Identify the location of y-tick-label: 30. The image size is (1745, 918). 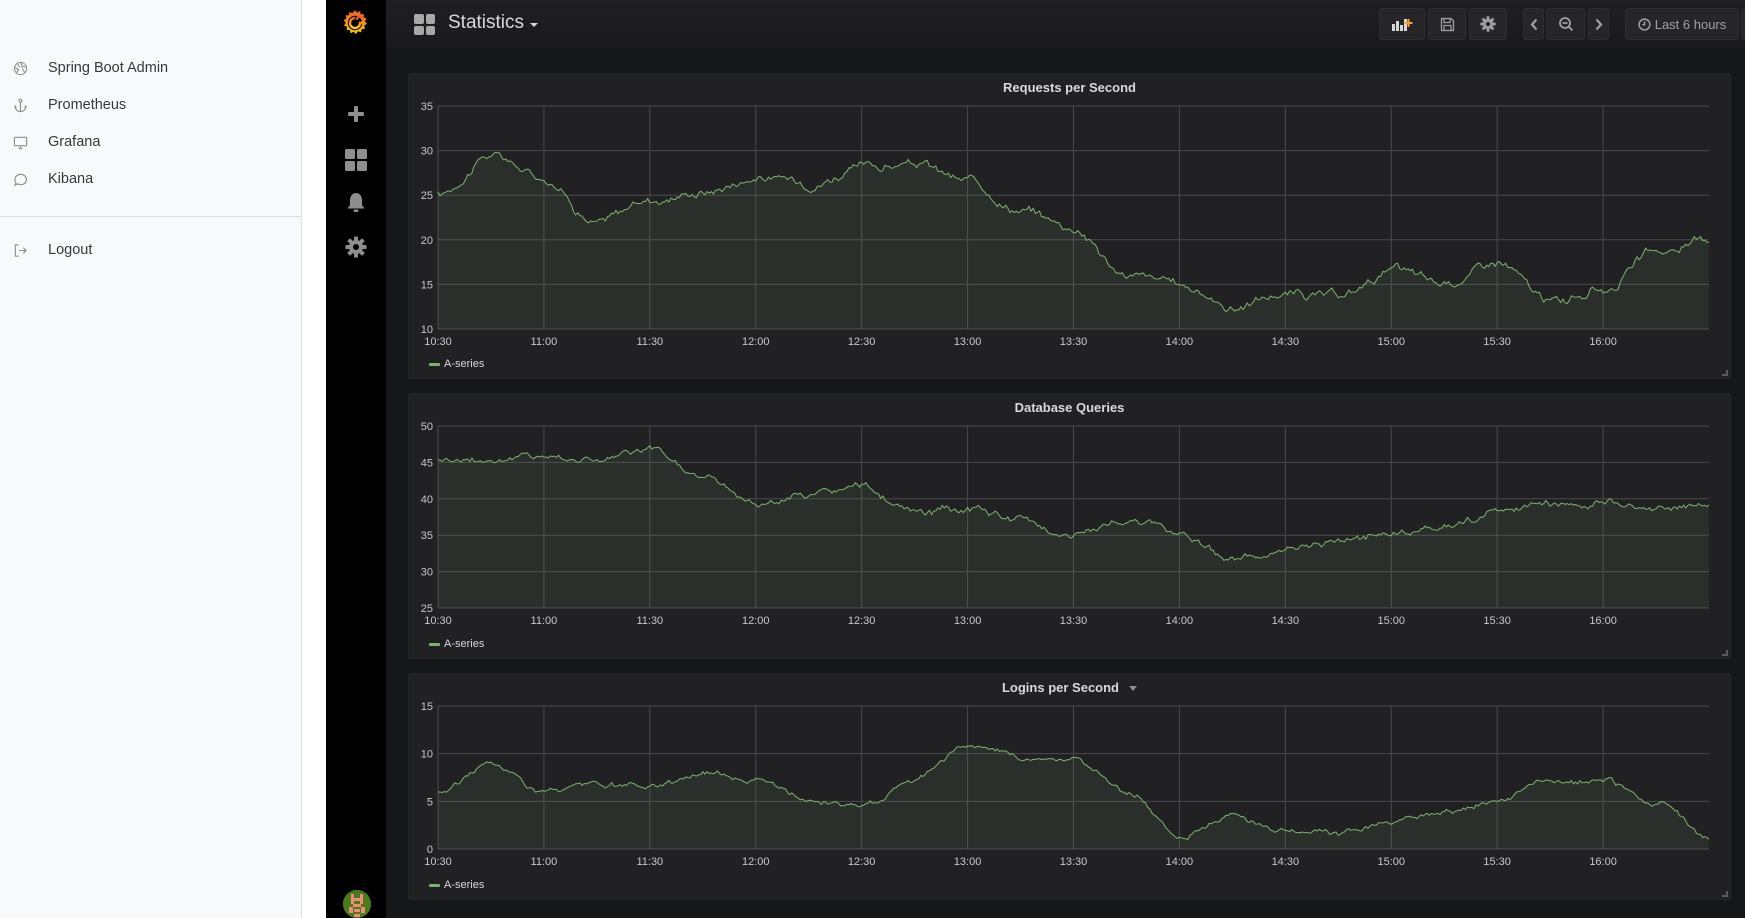
(427, 152).